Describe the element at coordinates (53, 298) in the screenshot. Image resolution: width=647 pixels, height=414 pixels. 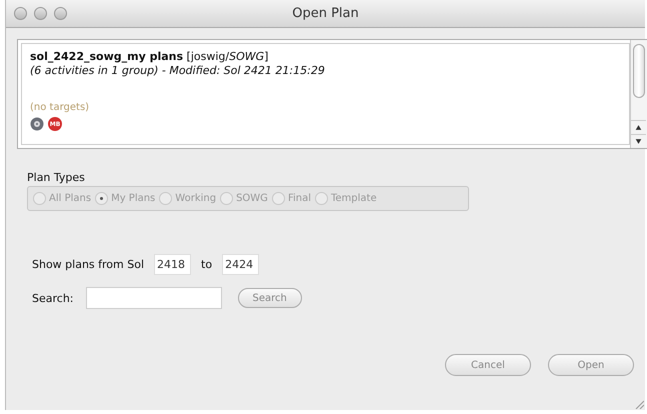
I see `field-label: Search:` at that location.